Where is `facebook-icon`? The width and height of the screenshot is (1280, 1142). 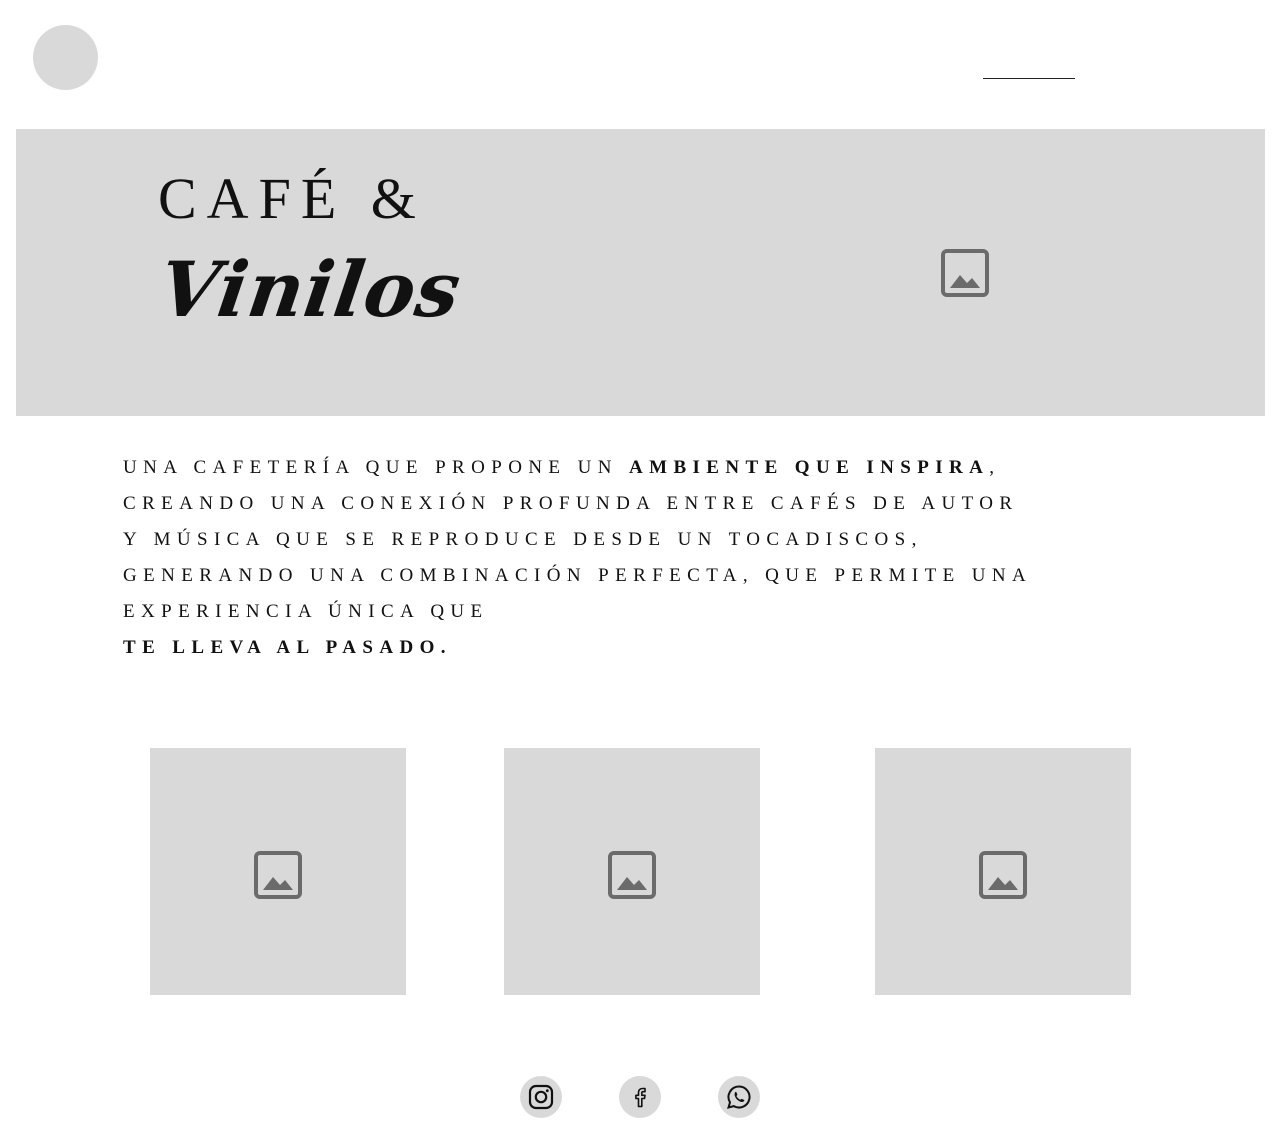 facebook-icon is located at coordinates (640, 1097).